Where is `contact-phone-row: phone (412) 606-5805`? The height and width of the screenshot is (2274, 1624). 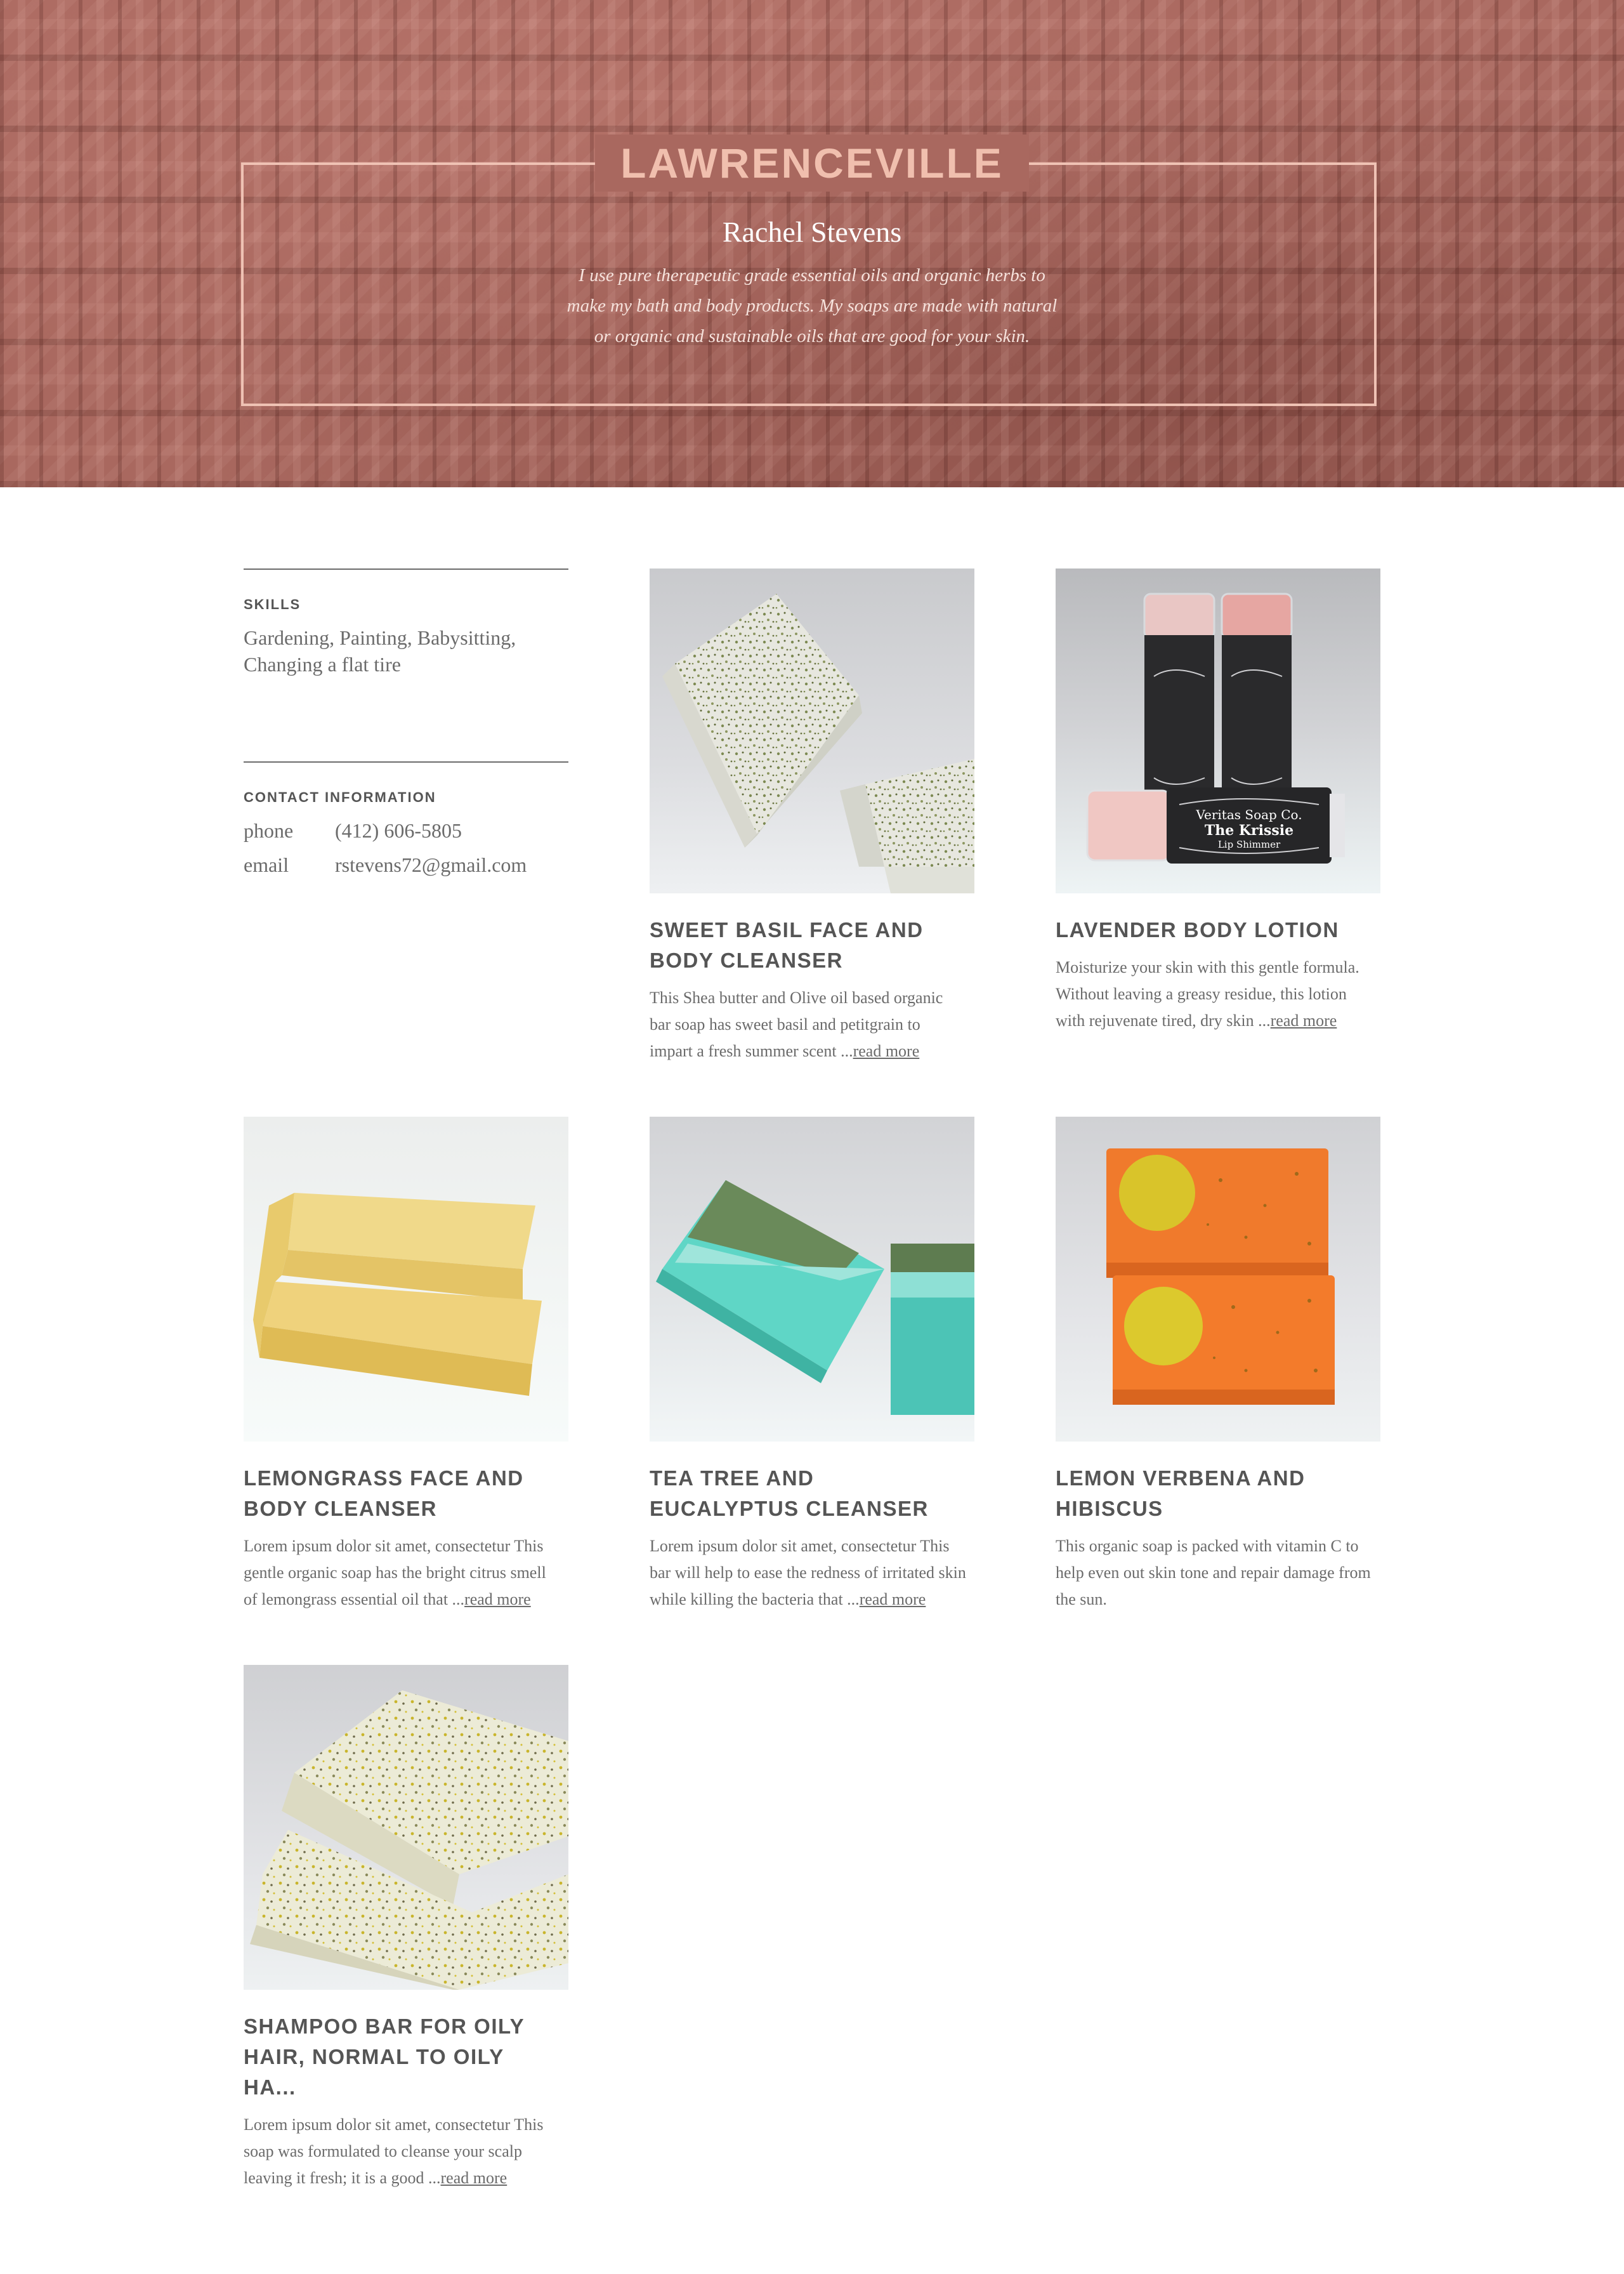 contact-phone-row: phone (412) 606-5805 is located at coordinates (406, 830).